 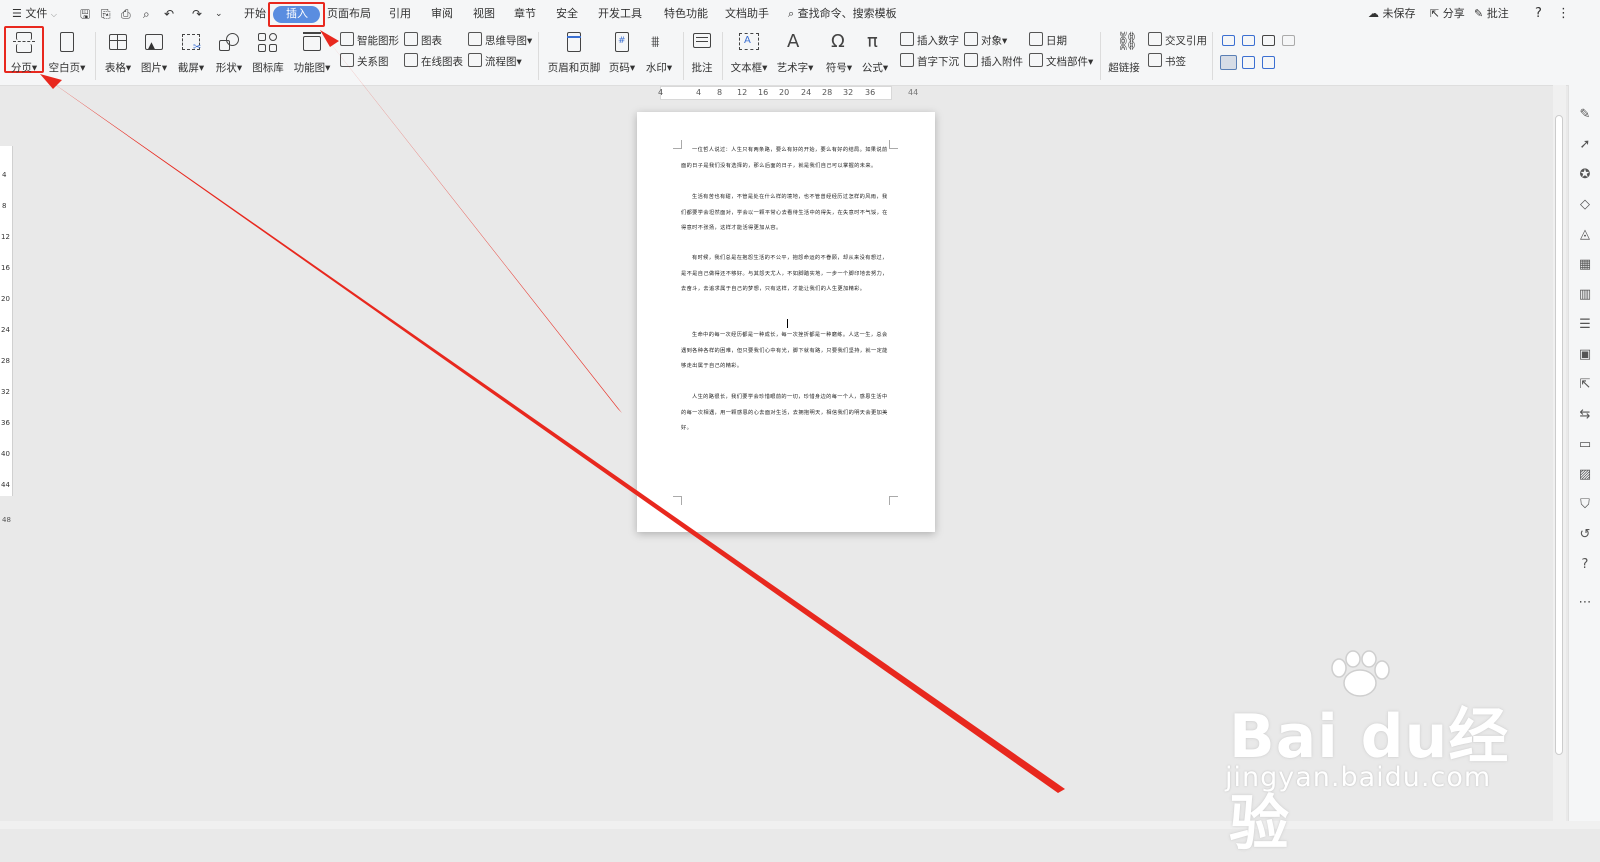 What do you see at coordinates (1370, 754) in the screenshot?
I see `baidu-jingyan-watermark: Bai du经验 jingyan.baidu.com` at bounding box center [1370, 754].